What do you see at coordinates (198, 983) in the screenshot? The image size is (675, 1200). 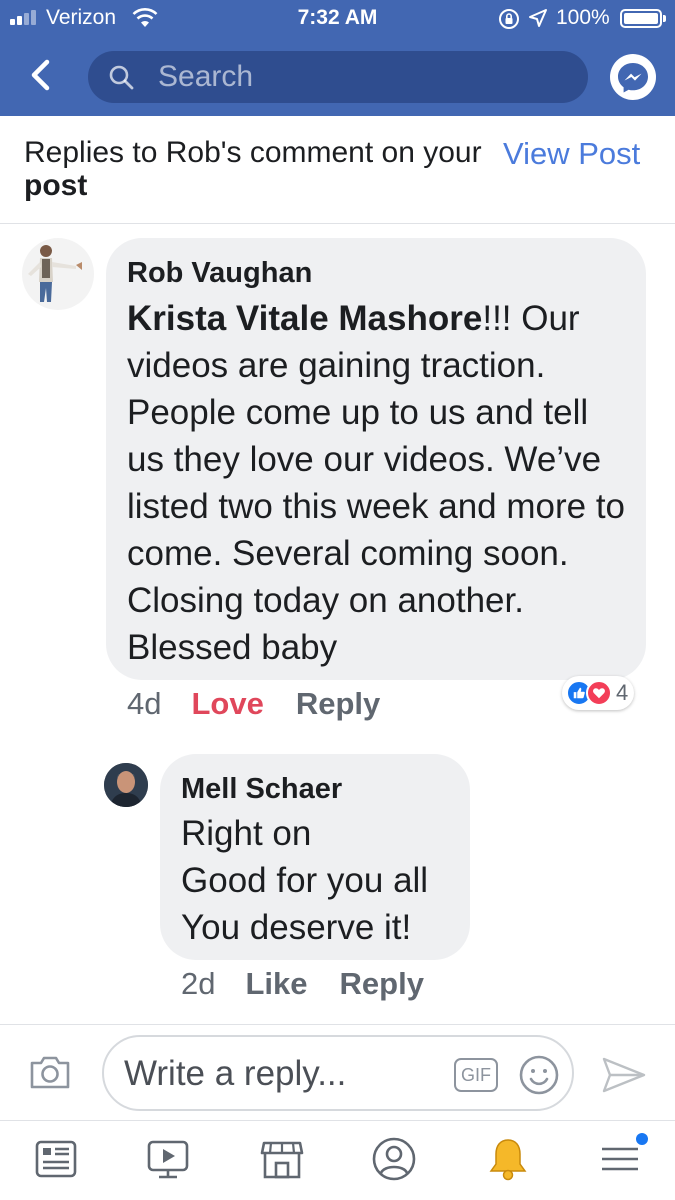 I see `comment-timestamp: 2d` at bounding box center [198, 983].